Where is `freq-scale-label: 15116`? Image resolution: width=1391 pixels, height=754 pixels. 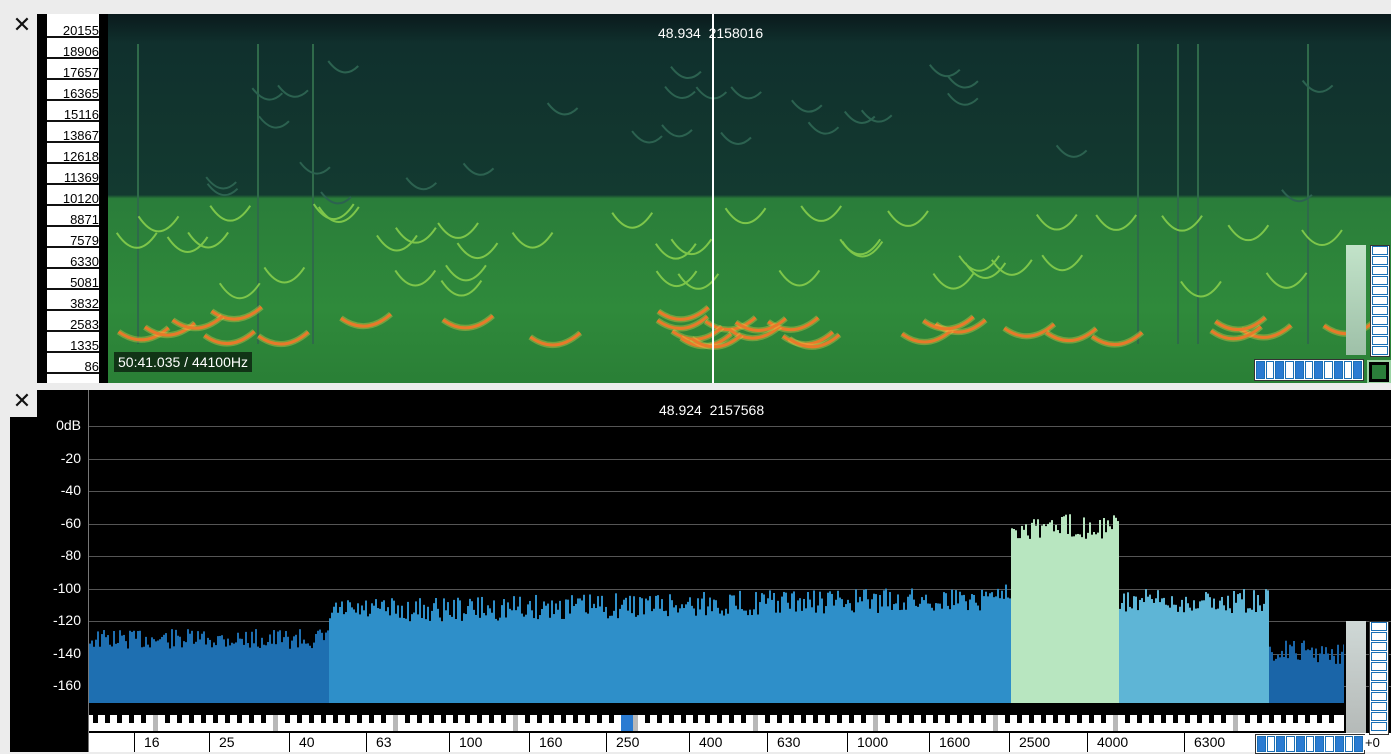
freq-scale-label: 15116 is located at coordinates (73, 112).